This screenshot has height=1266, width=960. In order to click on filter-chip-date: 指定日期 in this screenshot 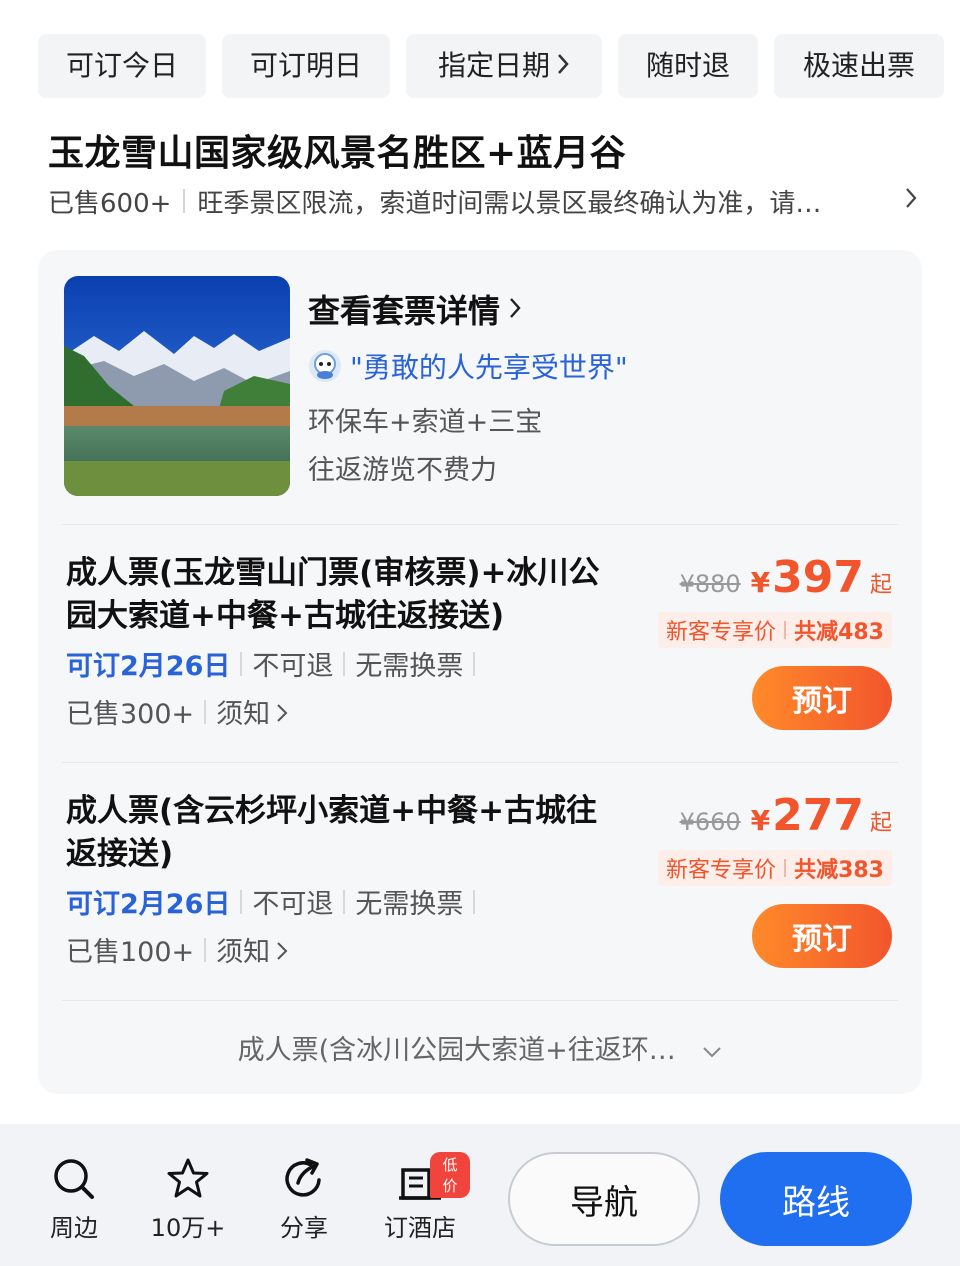, I will do `click(504, 66)`.